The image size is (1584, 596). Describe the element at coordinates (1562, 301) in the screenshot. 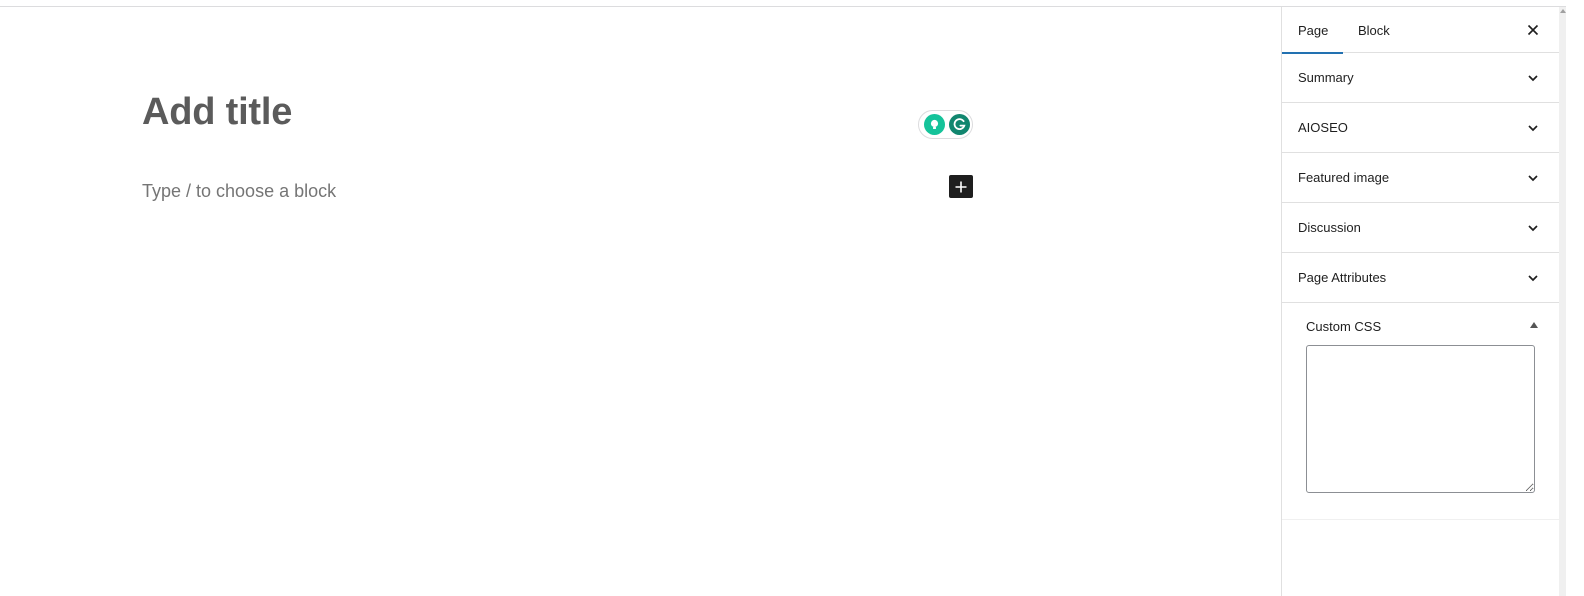

I see `sidebar-scrollbar` at that location.